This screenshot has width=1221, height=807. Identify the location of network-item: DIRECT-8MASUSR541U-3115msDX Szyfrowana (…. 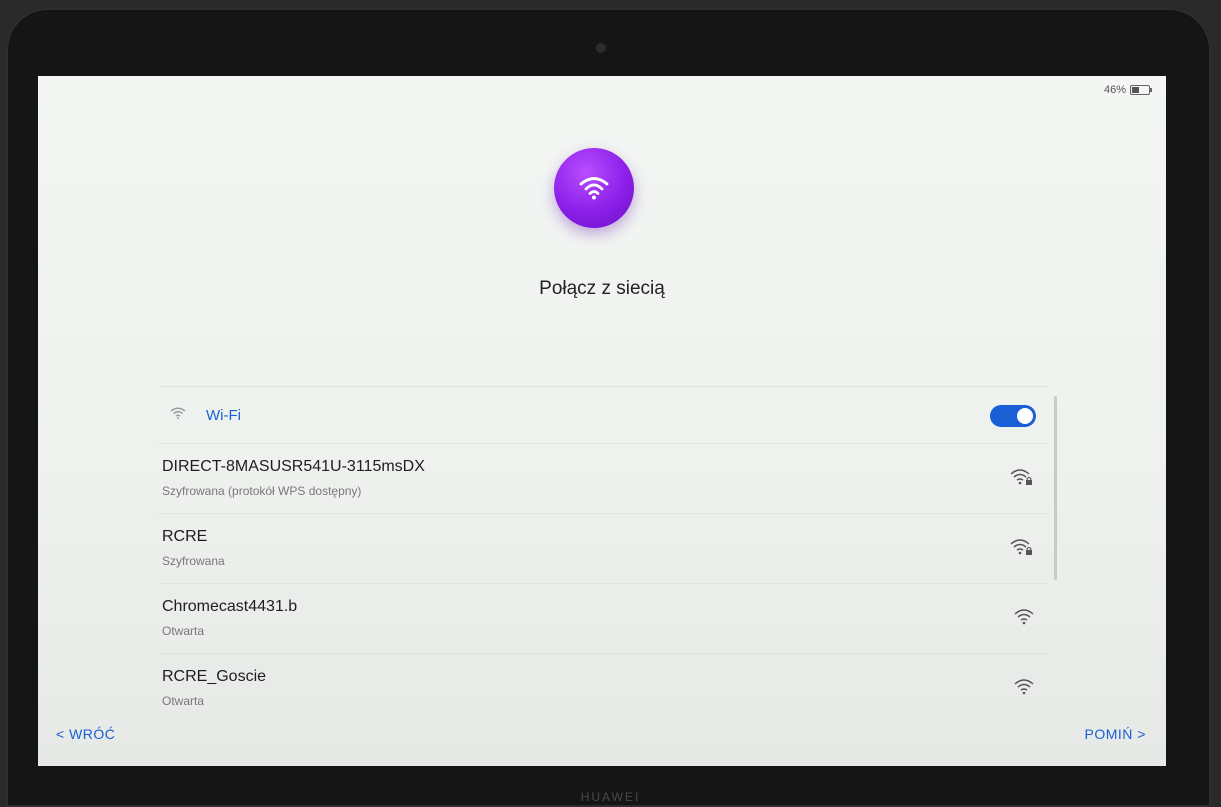
(603, 479).